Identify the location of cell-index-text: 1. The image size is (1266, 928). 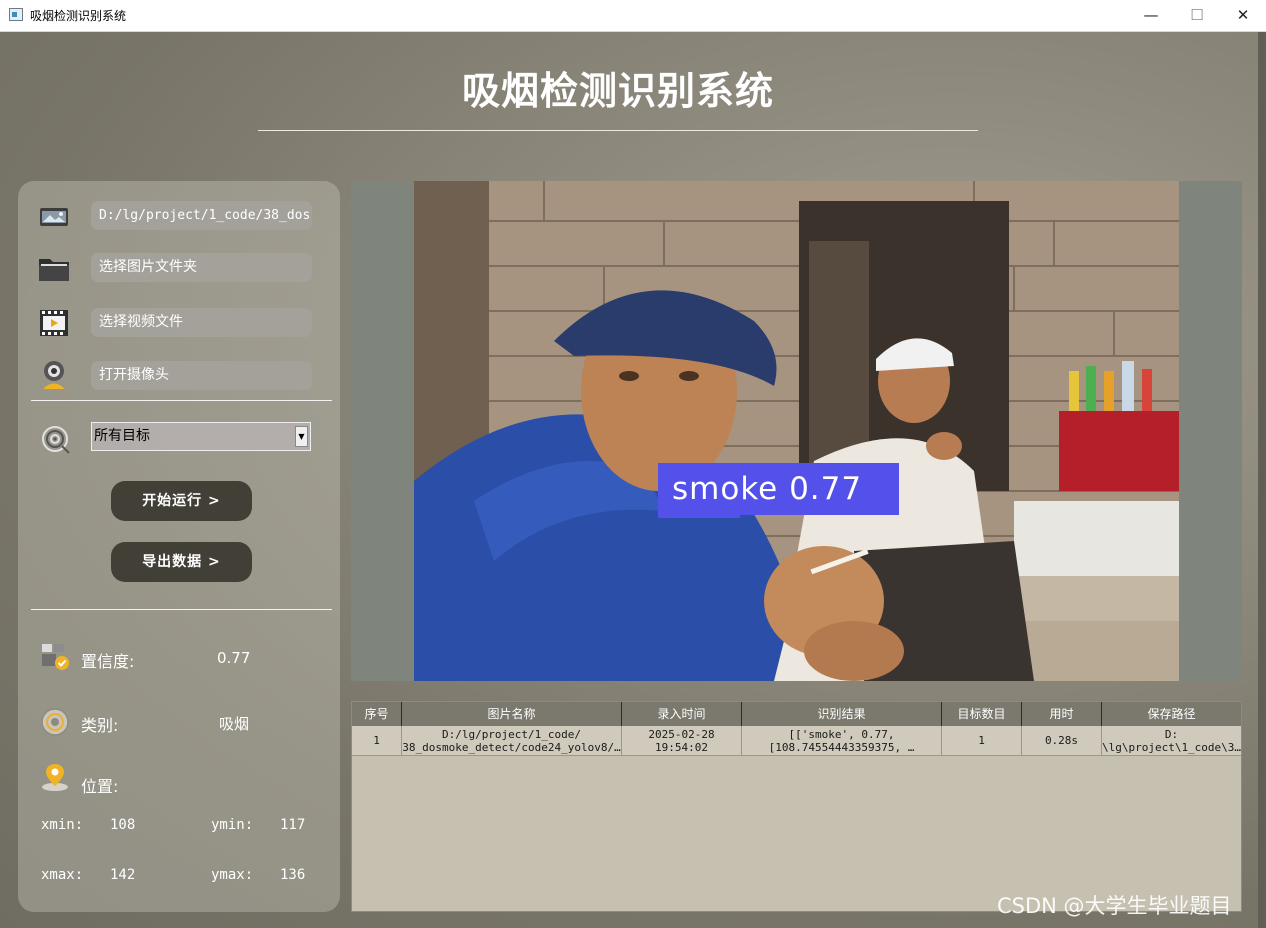
(376, 740).